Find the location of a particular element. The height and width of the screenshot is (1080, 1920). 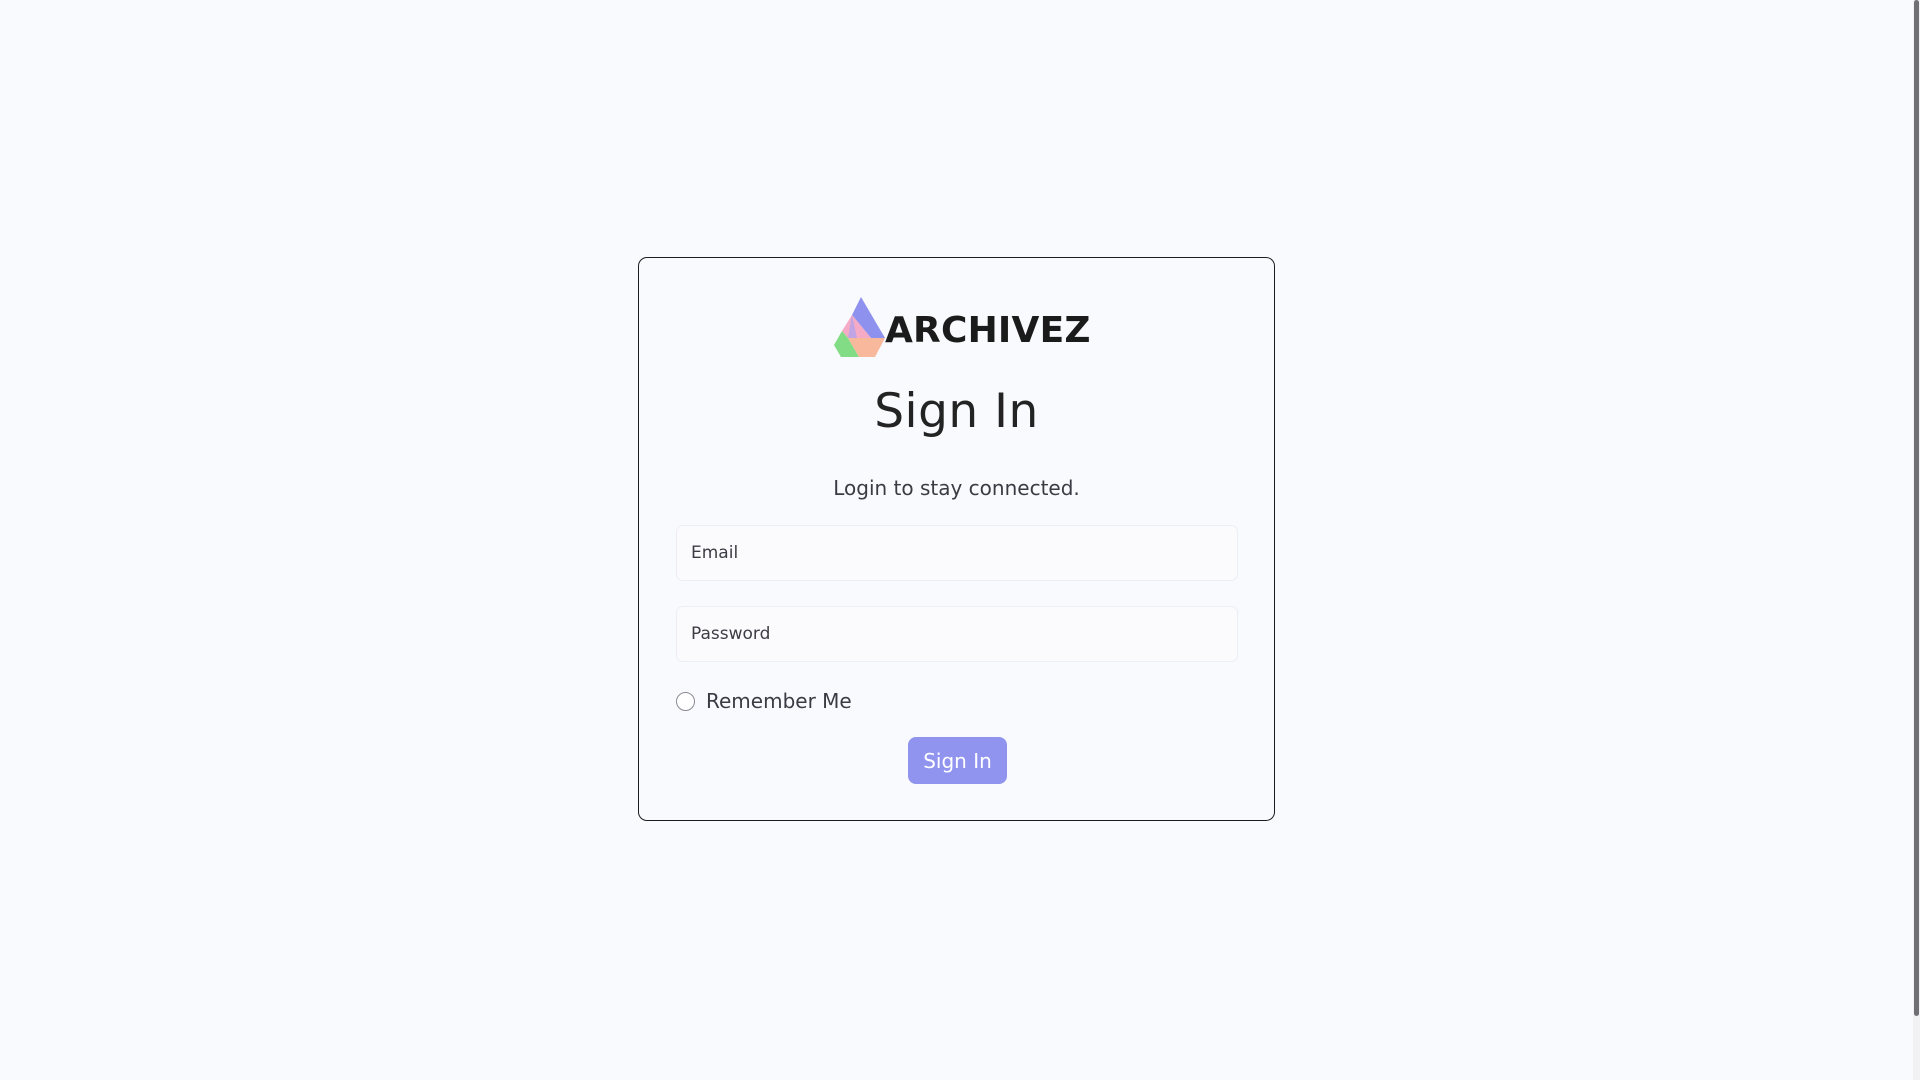

archivez-logo-icon is located at coordinates (859, 327).